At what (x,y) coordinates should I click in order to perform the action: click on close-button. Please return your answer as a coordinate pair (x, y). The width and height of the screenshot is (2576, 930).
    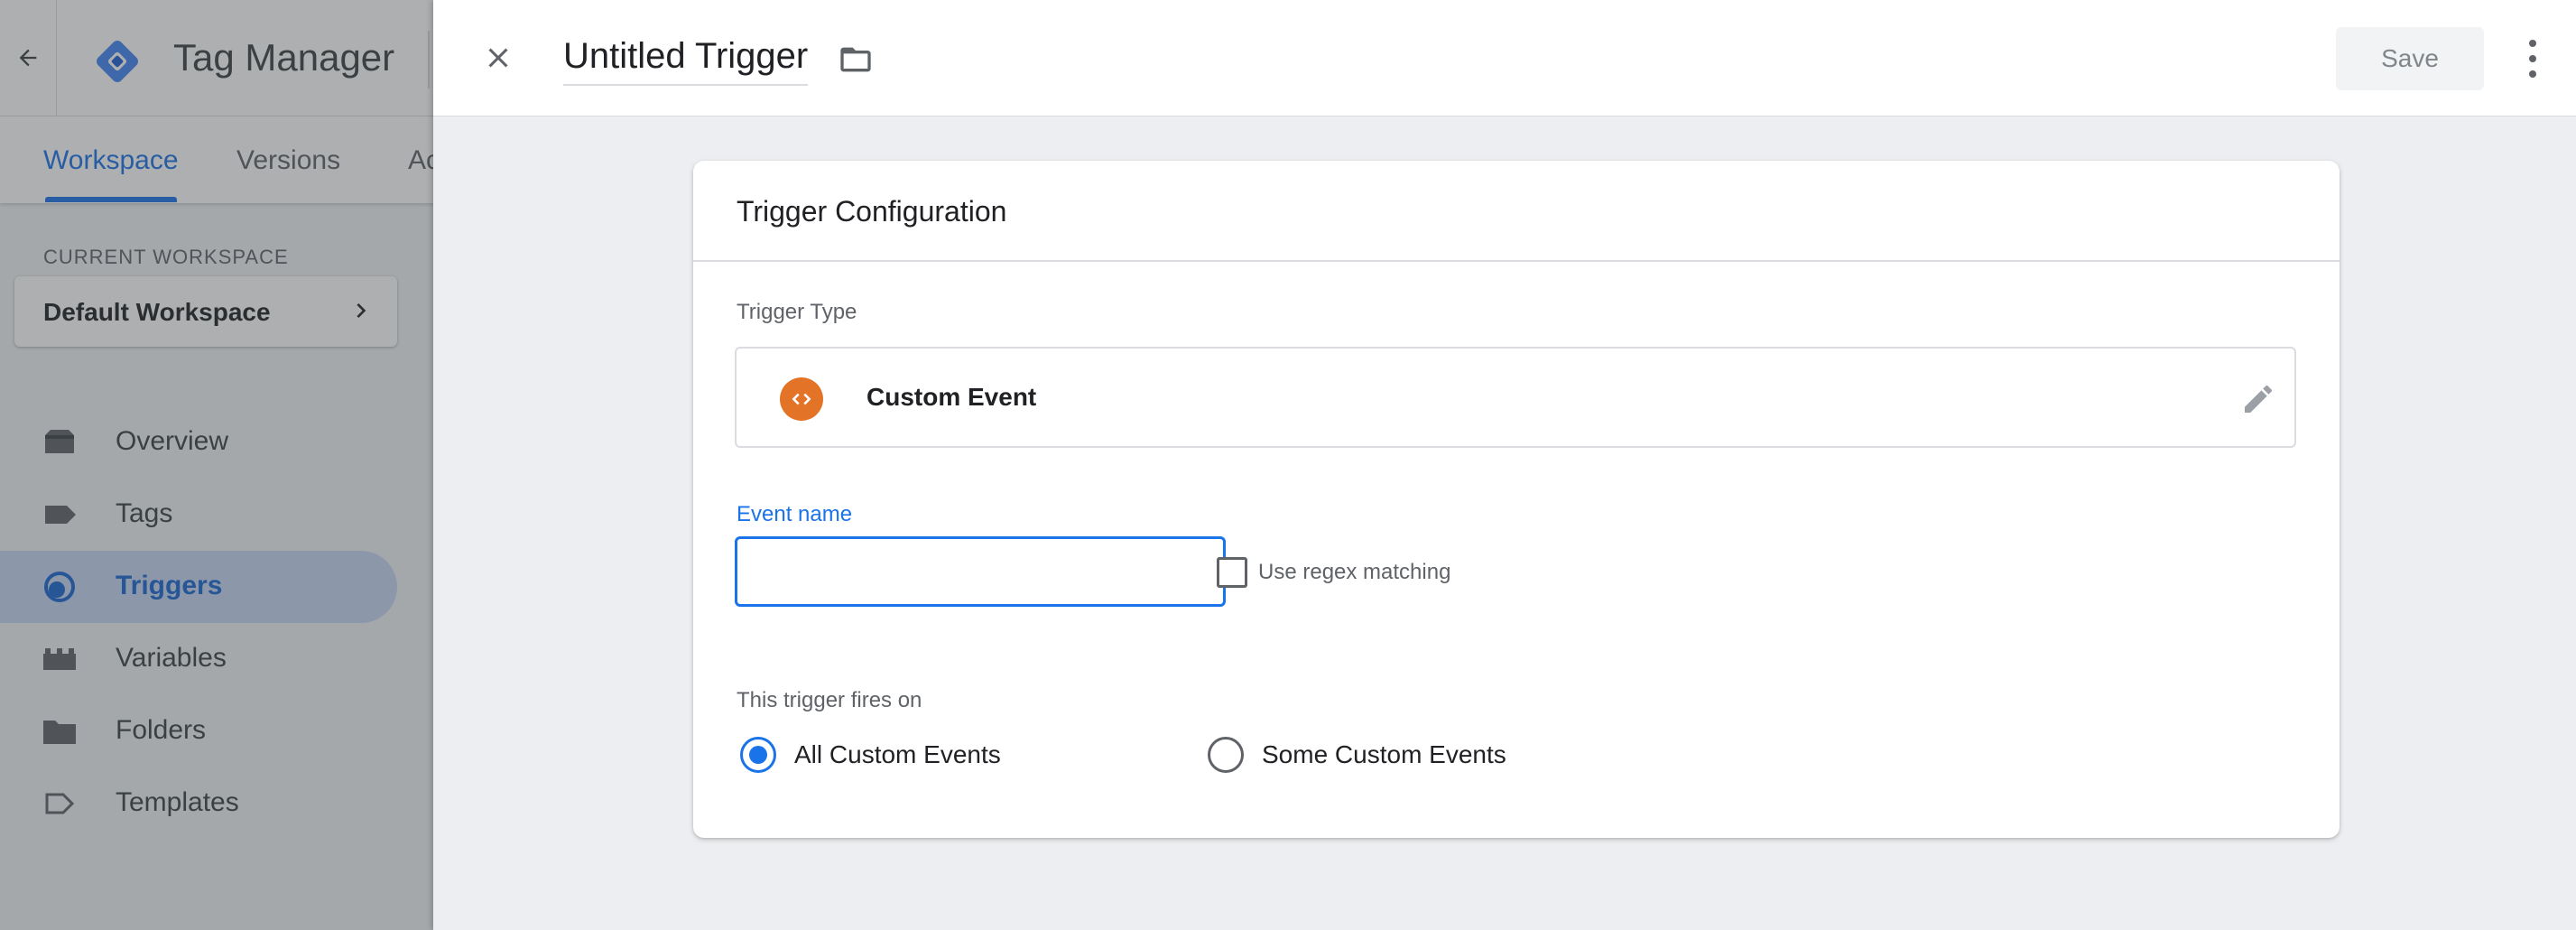
    Looking at the image, I should click on (498, 57).